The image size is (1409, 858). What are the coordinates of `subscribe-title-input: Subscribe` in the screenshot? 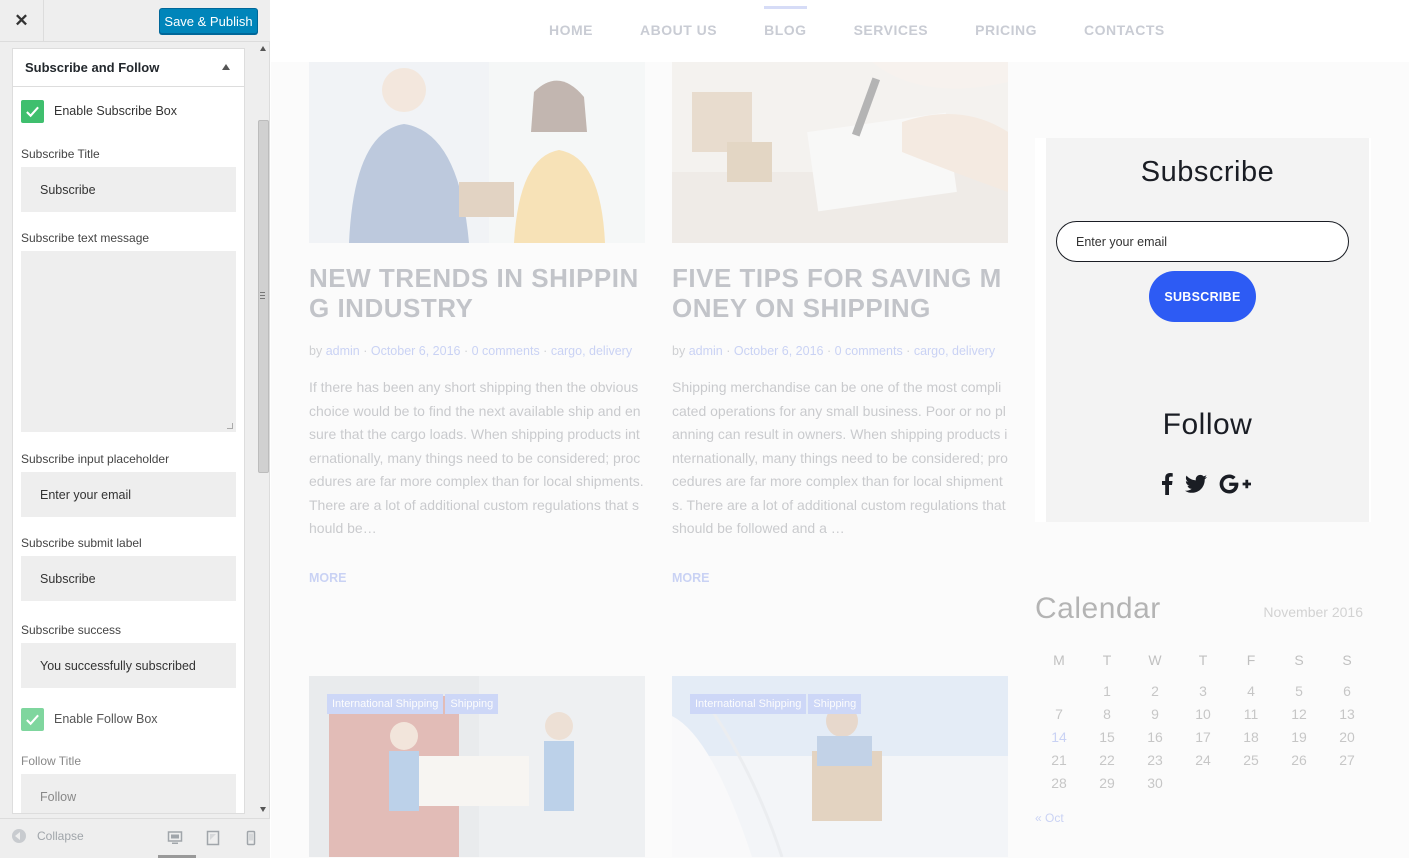 It's located at (128, 189).